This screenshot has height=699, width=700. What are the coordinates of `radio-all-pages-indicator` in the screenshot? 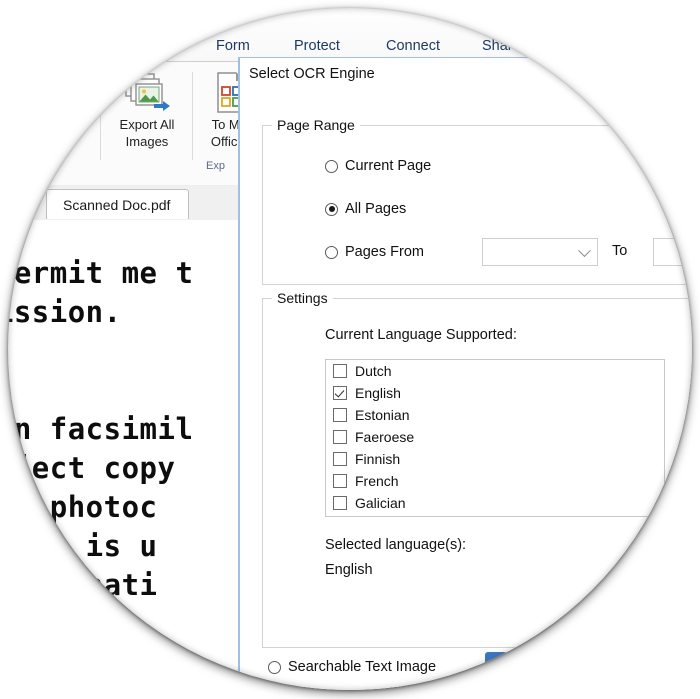 It's located at (331, 209).